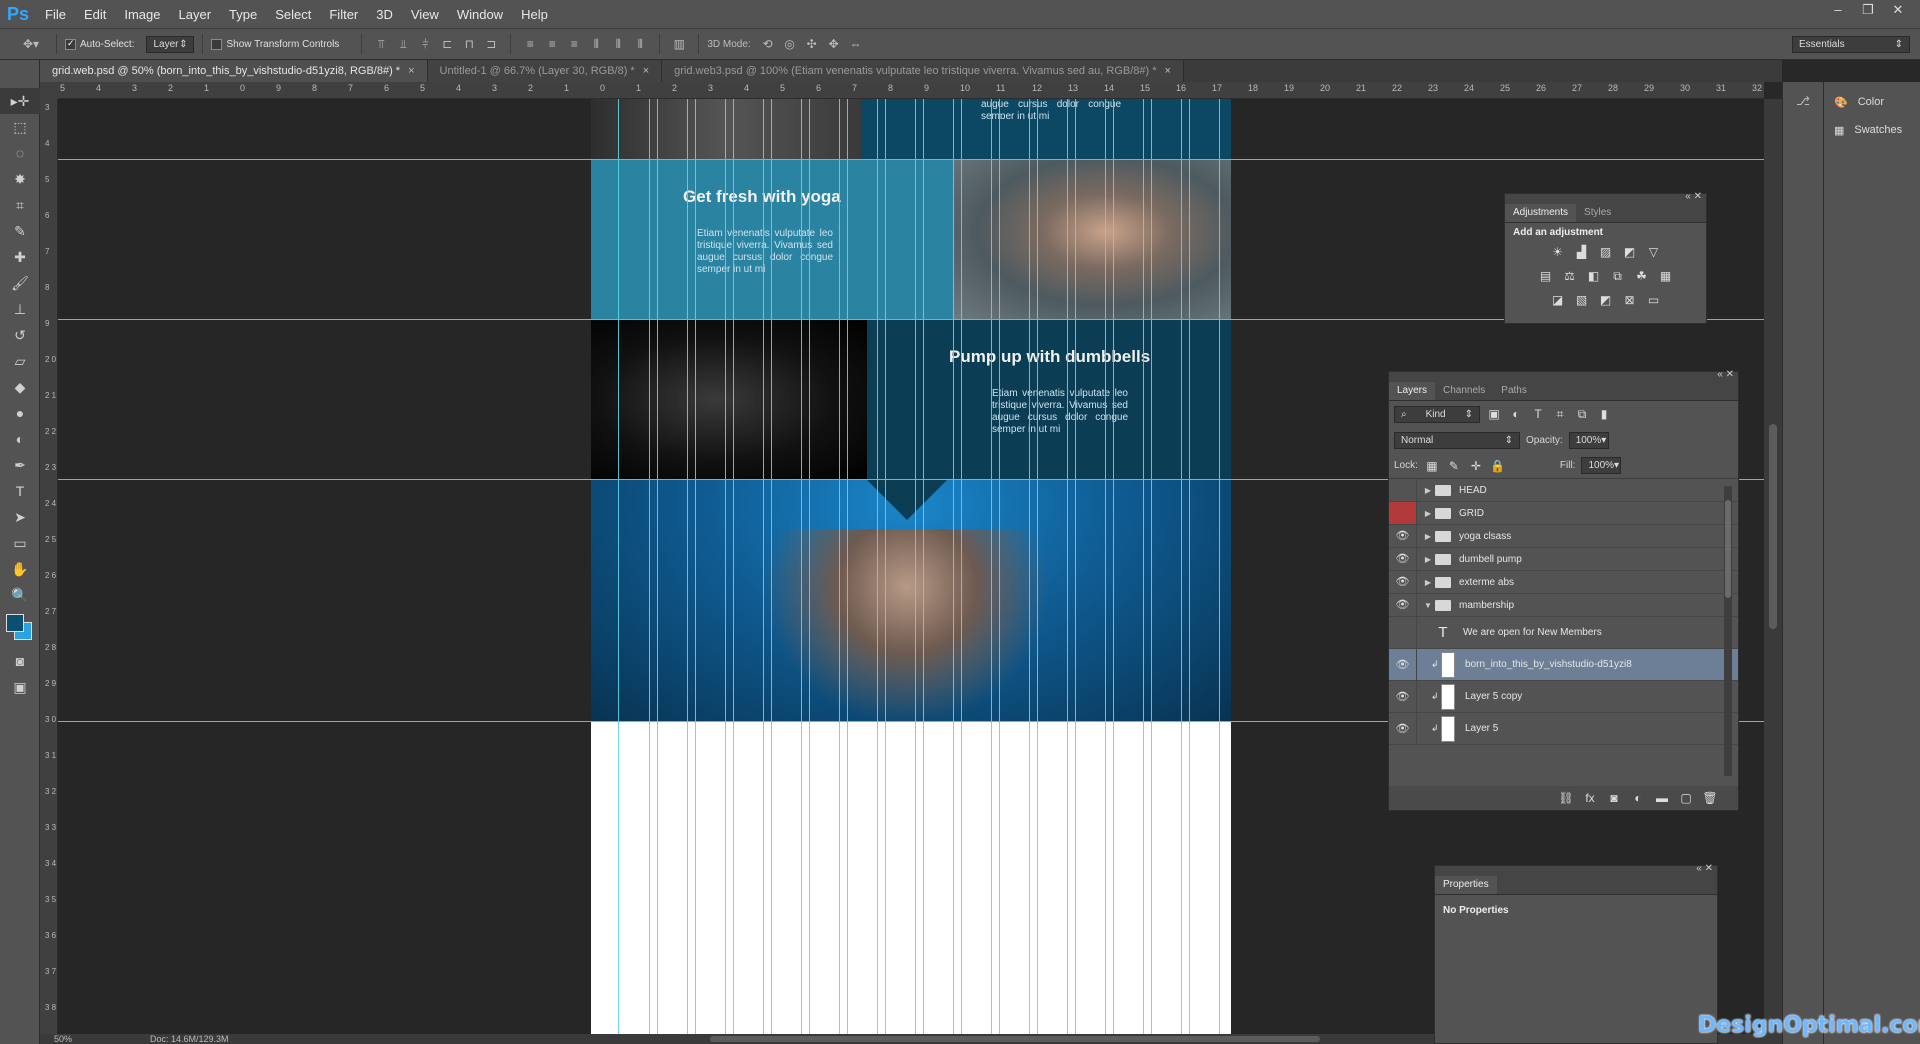 The image size is (1920, 1044). Describe the element at coordinates (1563, 665) in the screenshot. I see `layer-row: 👁 ↲ born_into_this_by_vishstudio-d51yzi8` at that location.